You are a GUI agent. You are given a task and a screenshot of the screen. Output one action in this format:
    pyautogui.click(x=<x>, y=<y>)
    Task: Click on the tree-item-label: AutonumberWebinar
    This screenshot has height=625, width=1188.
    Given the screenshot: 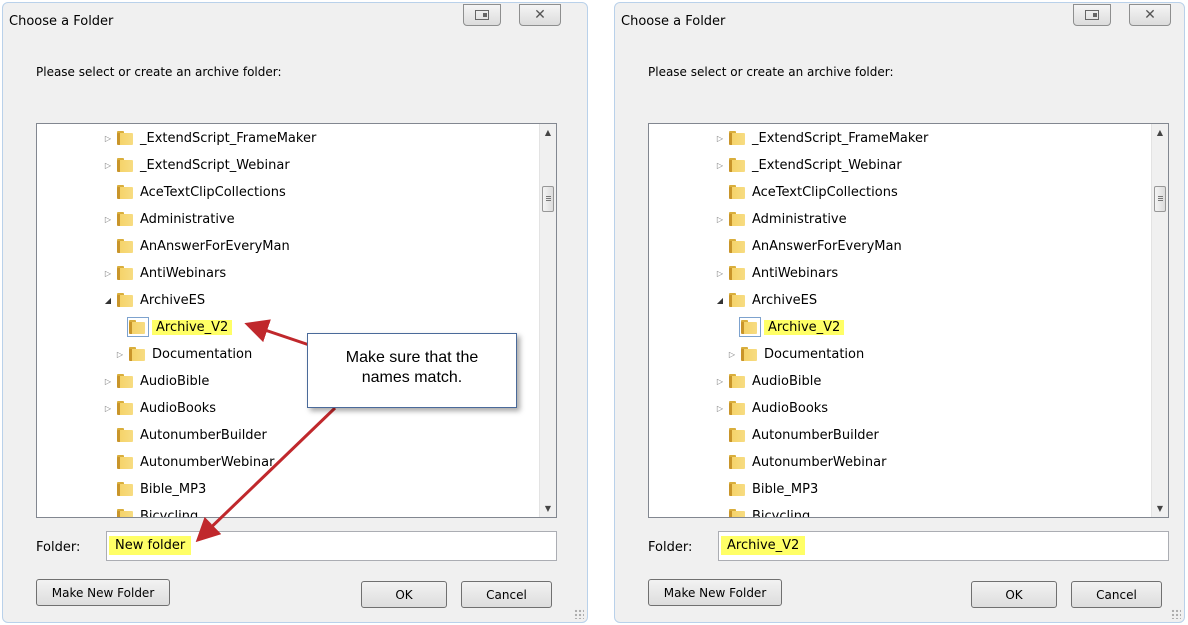 What is the action you would take?
    pyautogui.click(x=207, y=462)
    